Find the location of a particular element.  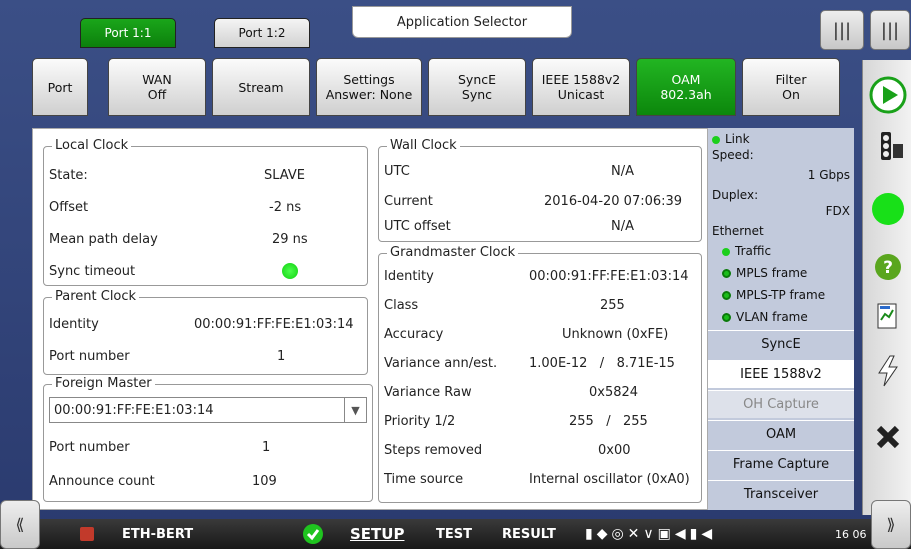

tab-label: Port is located at coordinates (60, 87).